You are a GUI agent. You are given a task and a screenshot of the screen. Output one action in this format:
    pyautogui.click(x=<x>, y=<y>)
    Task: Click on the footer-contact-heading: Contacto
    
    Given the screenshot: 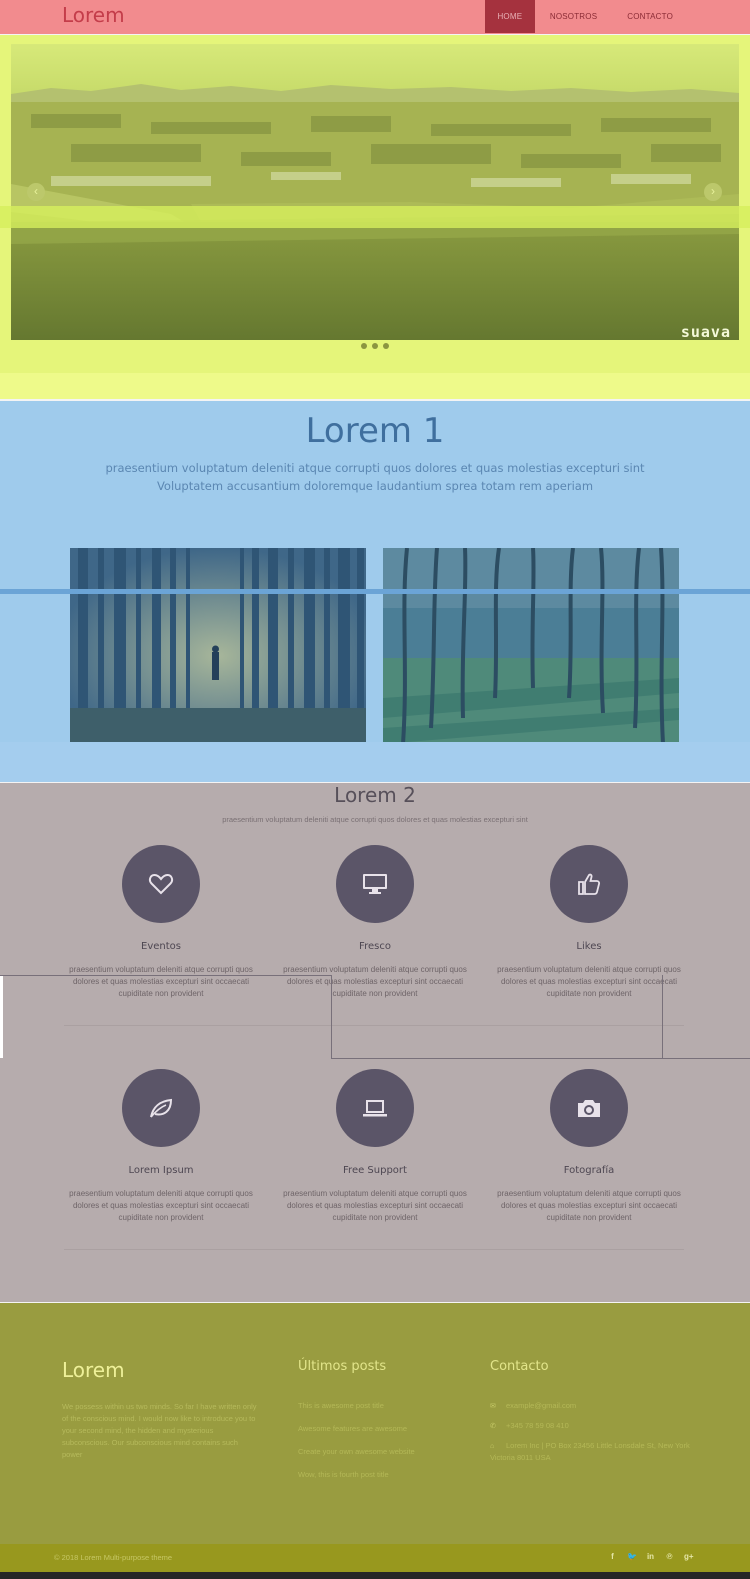 What is the action you would take?
    pyautogui.click(x=519, y=1366)
    